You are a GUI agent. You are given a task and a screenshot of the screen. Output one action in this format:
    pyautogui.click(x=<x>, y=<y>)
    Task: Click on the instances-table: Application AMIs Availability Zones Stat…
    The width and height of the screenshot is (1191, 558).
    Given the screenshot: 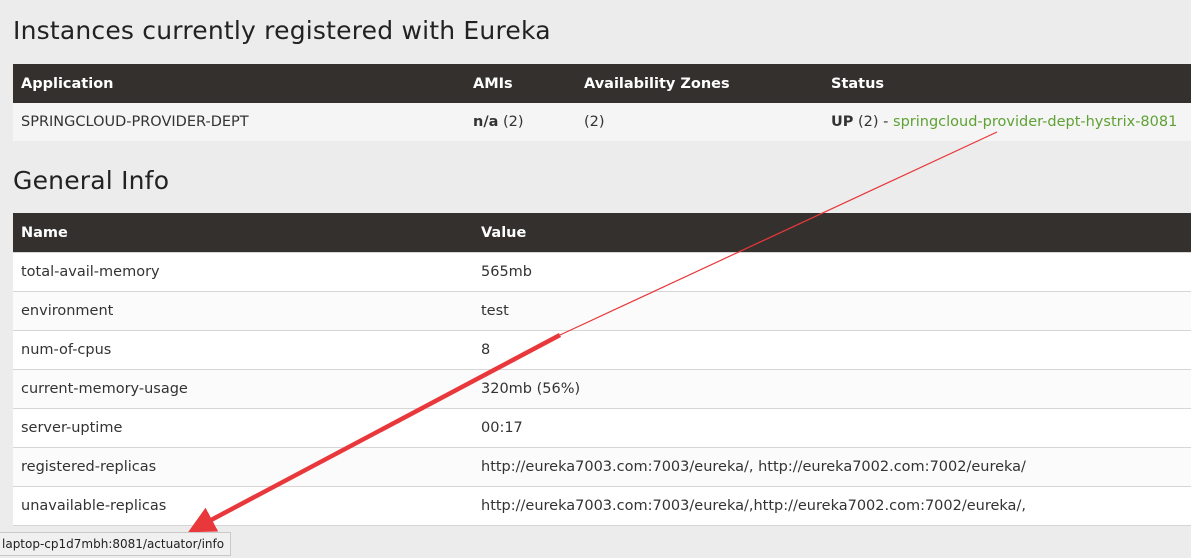 What is the action you would take?
    pyautogui.click(x=602, y=102)
    